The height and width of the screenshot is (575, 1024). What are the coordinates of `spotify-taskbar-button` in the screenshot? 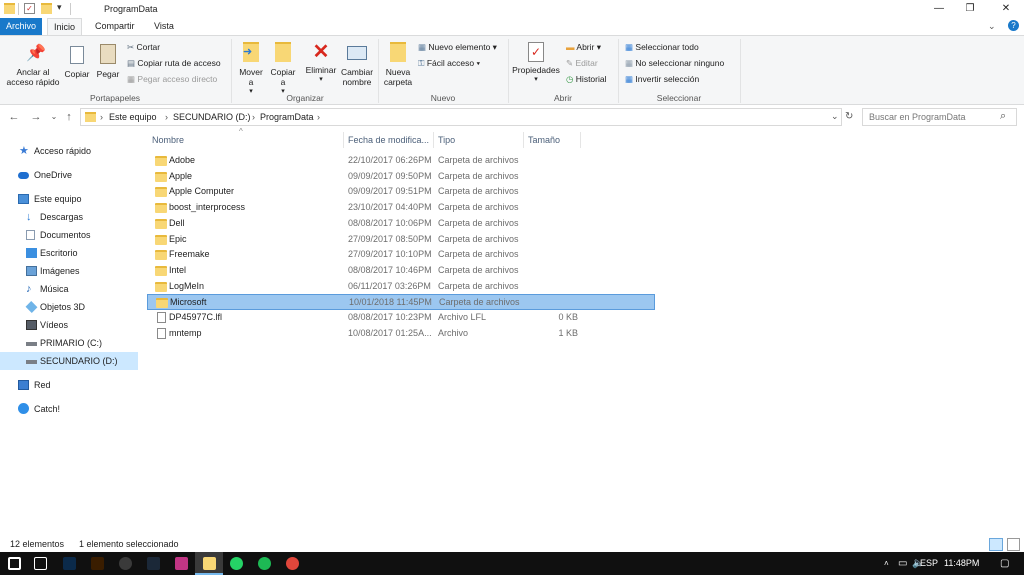 It's located at (264, 563).